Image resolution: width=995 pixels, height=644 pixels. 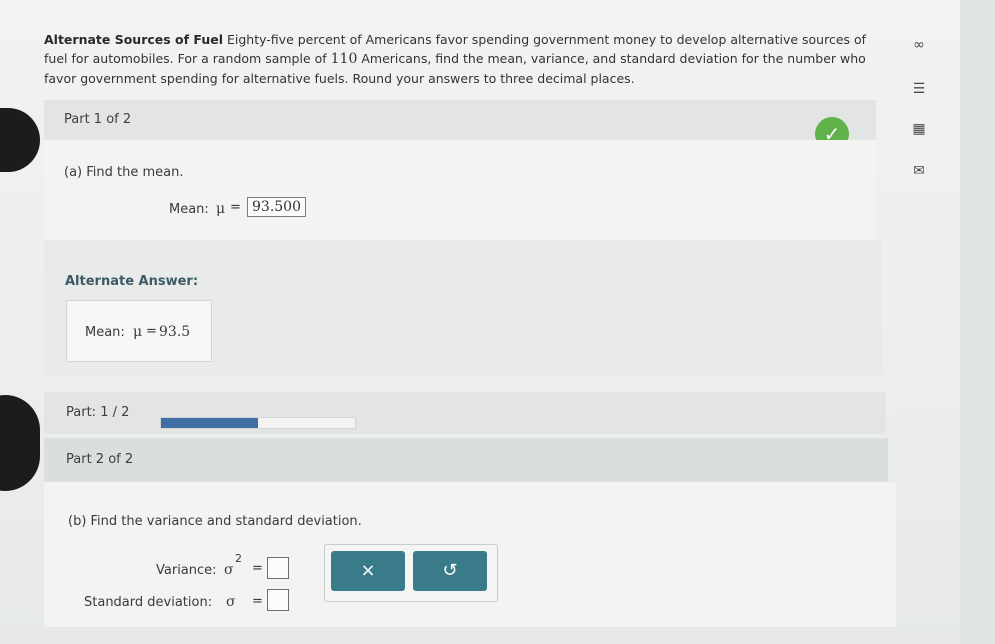 I want to click on variance-exponent: 2, so click(x=238, y=558).